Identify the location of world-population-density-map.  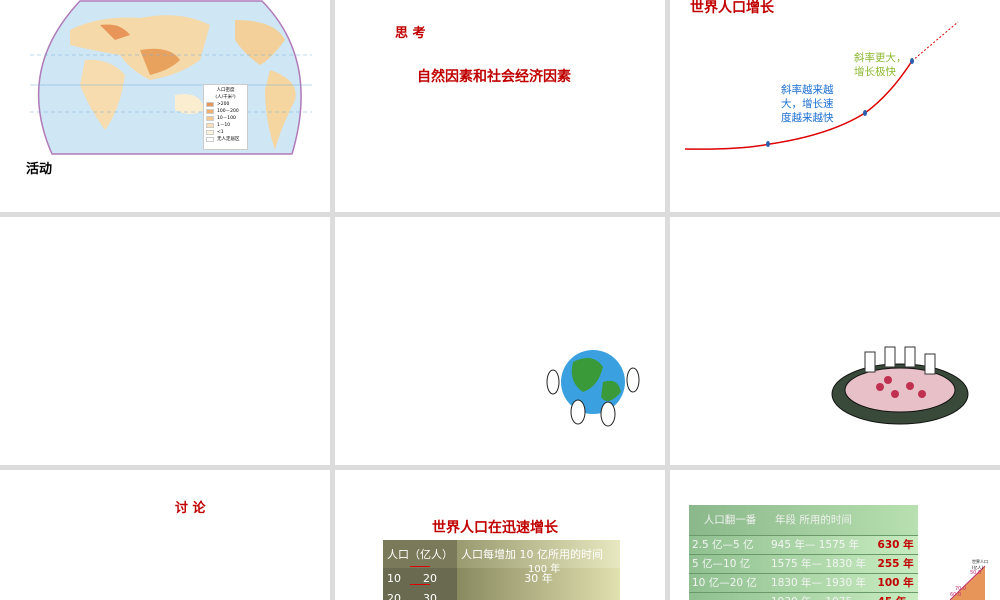
(171, 77).